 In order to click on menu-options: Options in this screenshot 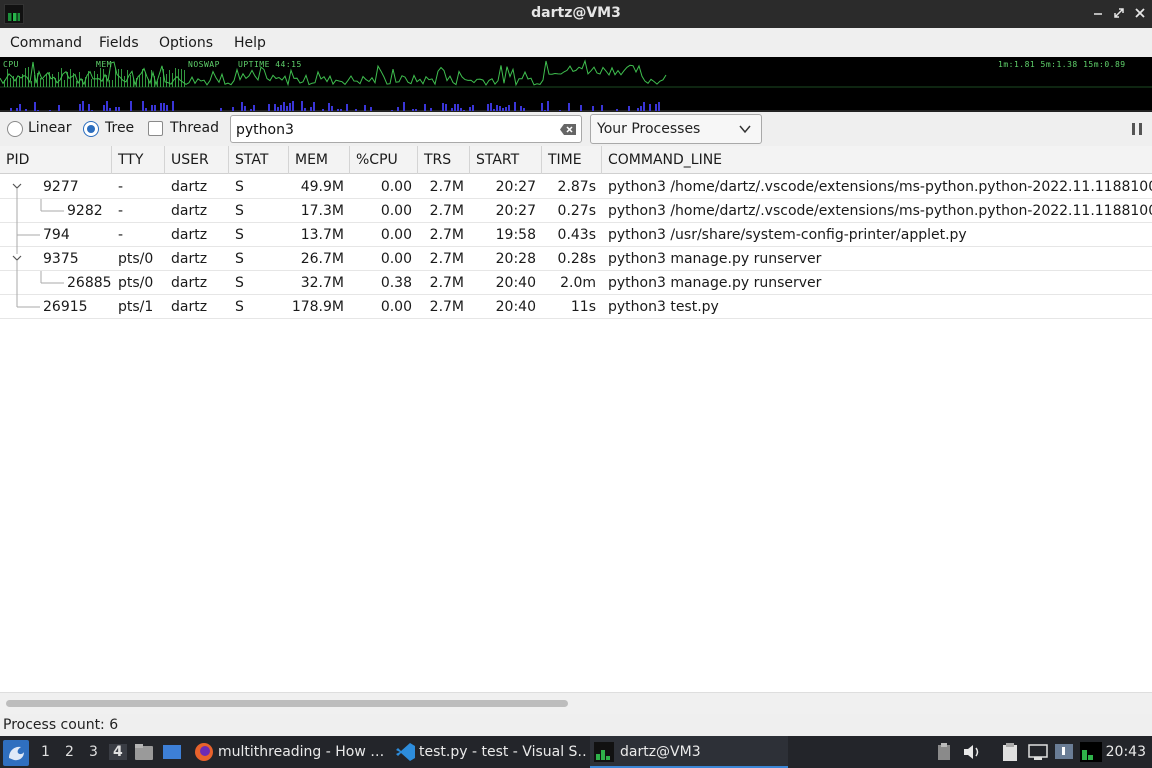, I will do `click(186, 43)`.